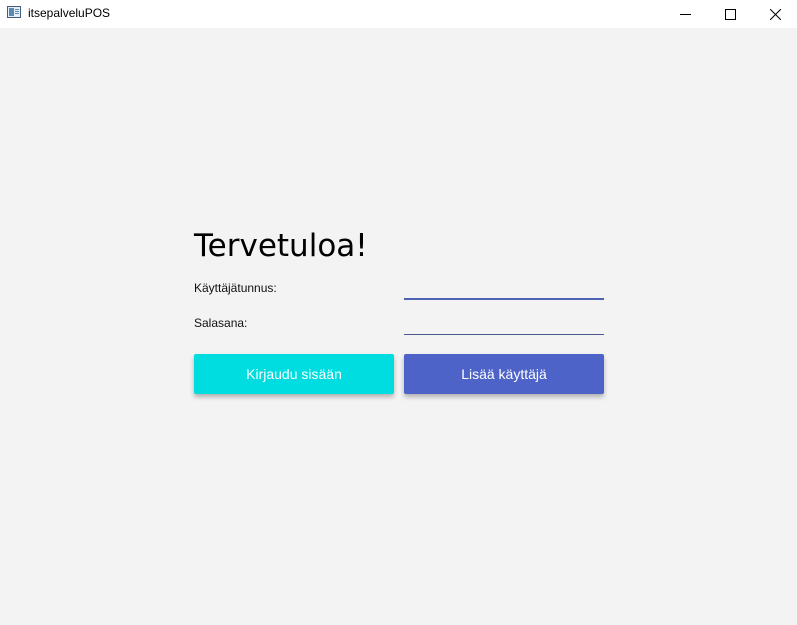  I want to click on minimize-icon, so click(685, 14).